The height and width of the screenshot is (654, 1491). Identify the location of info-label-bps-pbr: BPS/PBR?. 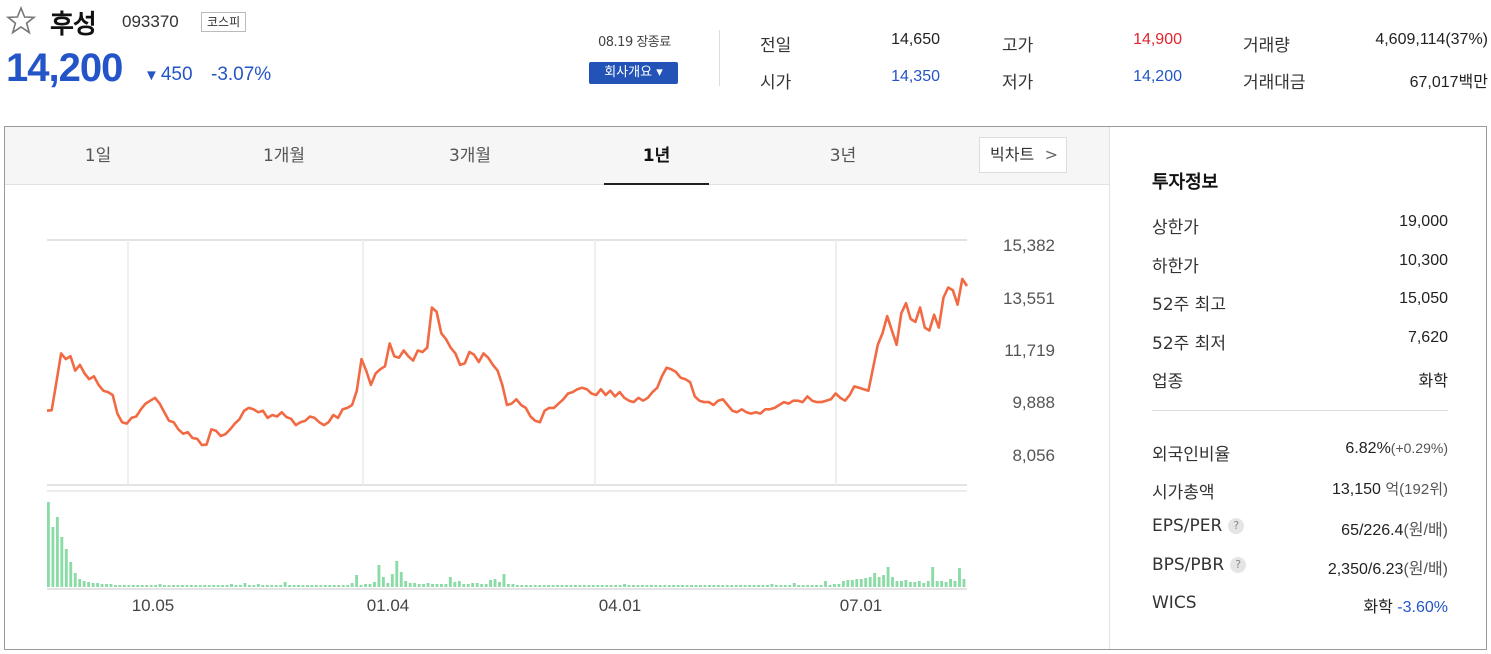
(1199, 565).